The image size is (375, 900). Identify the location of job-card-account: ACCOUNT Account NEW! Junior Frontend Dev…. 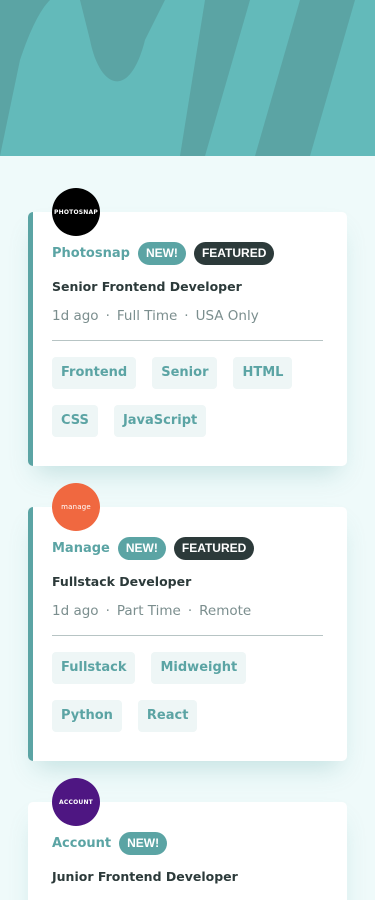
(187, 839).